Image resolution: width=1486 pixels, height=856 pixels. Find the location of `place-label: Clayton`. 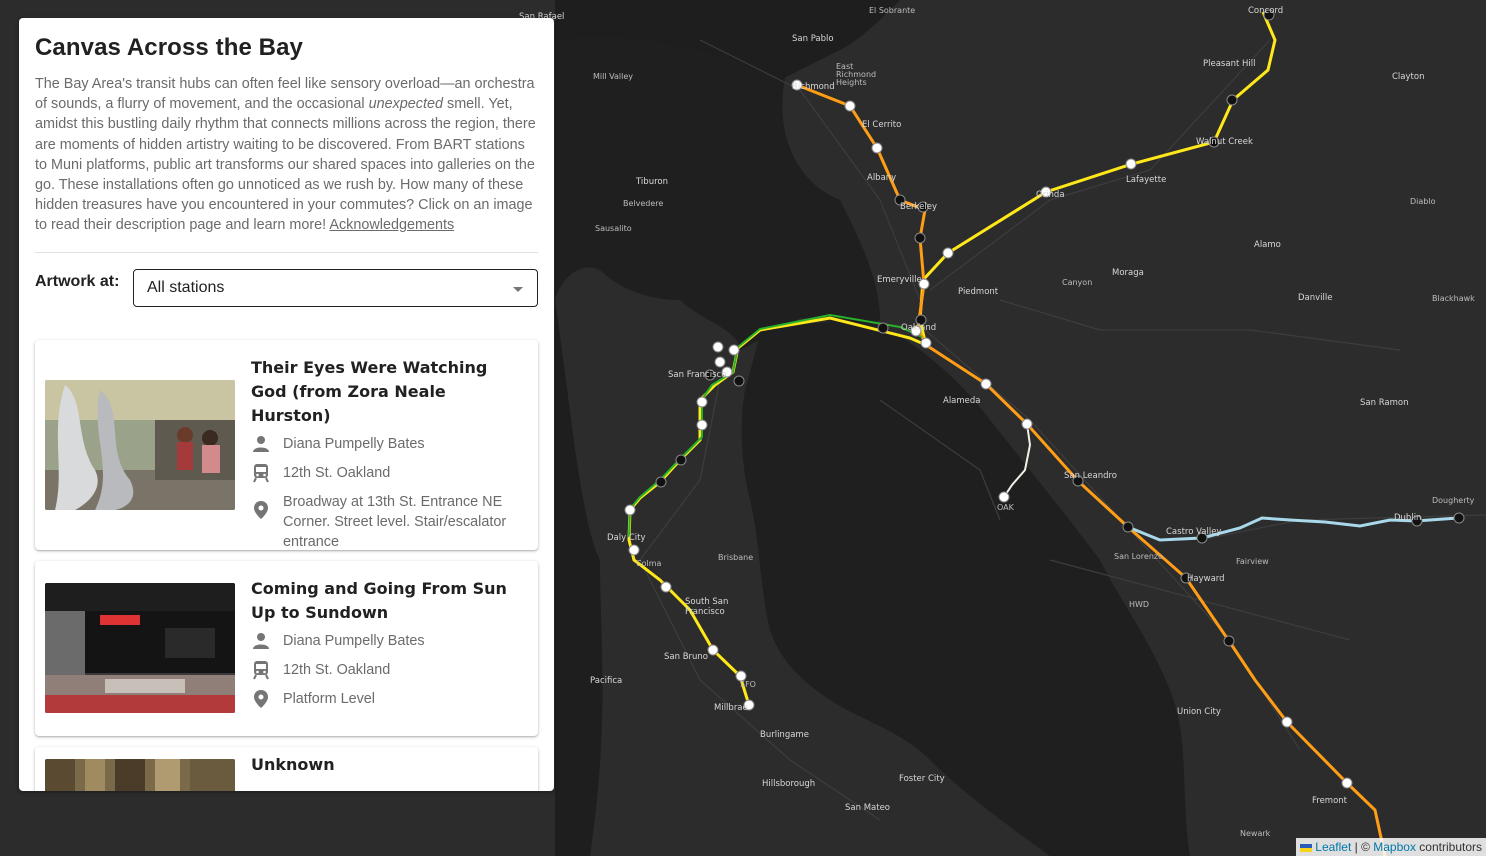

place-label: Clayton is located at coordinates (1408, 77).